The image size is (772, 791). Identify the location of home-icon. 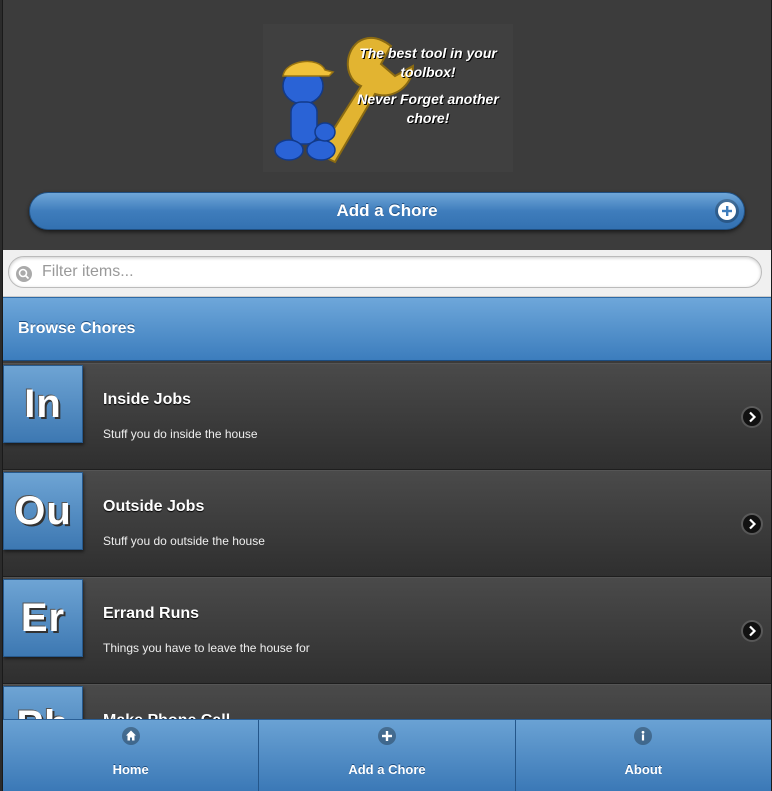
(130, 736).